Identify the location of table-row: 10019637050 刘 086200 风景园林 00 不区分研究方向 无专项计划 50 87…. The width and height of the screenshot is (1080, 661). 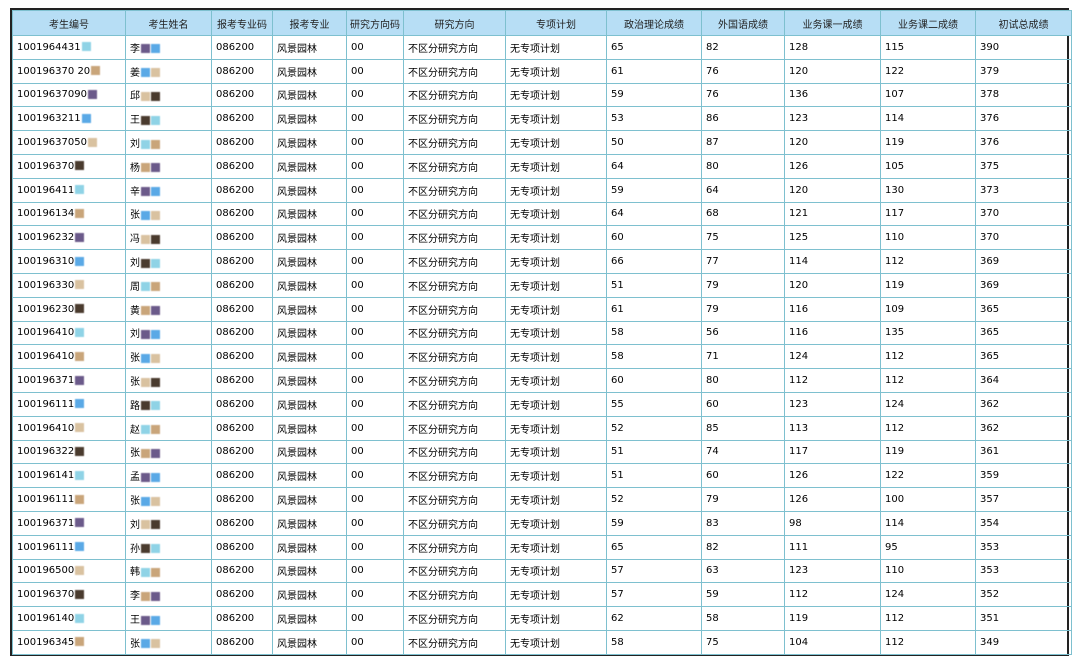
(542, 142).